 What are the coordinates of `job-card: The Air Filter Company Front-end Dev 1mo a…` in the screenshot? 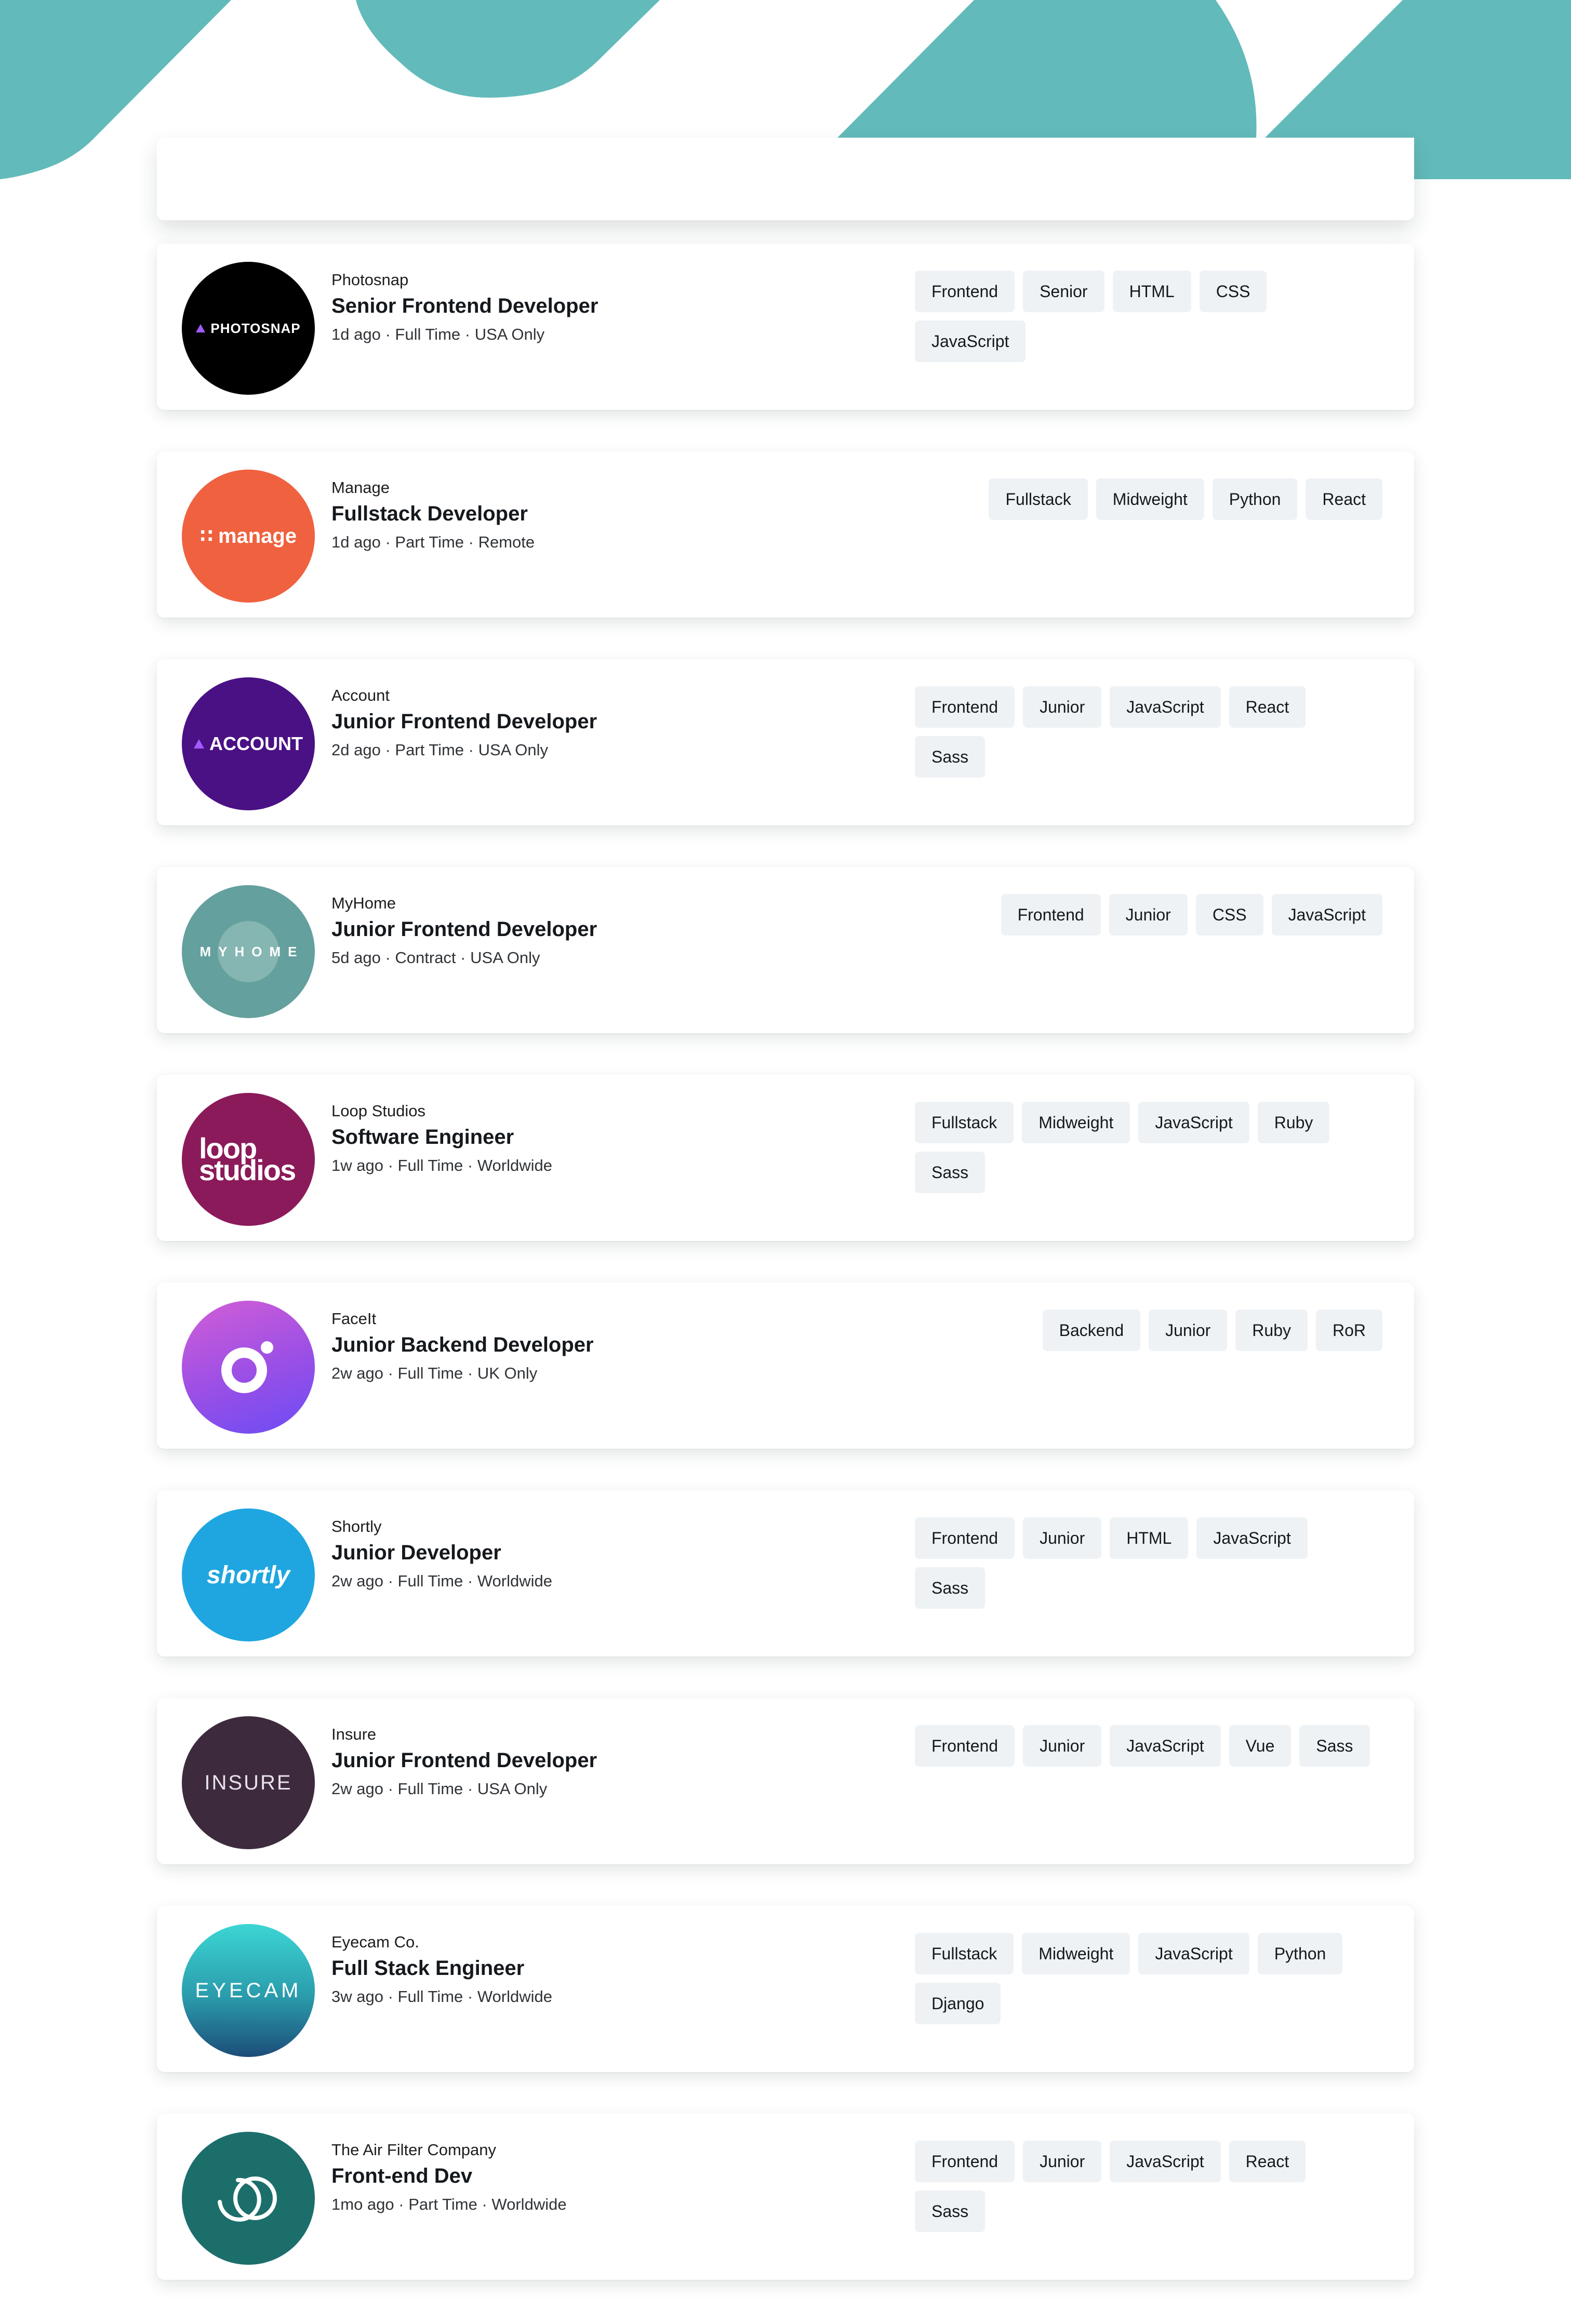 It's located at (785, 2197).